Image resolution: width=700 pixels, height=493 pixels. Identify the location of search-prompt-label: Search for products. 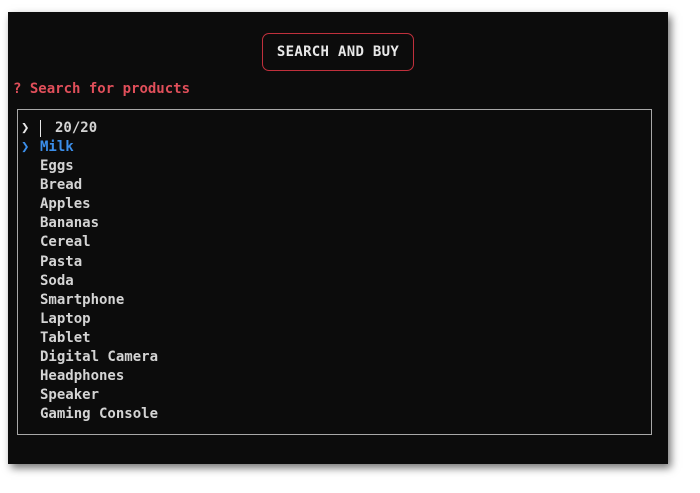
(110, 89).